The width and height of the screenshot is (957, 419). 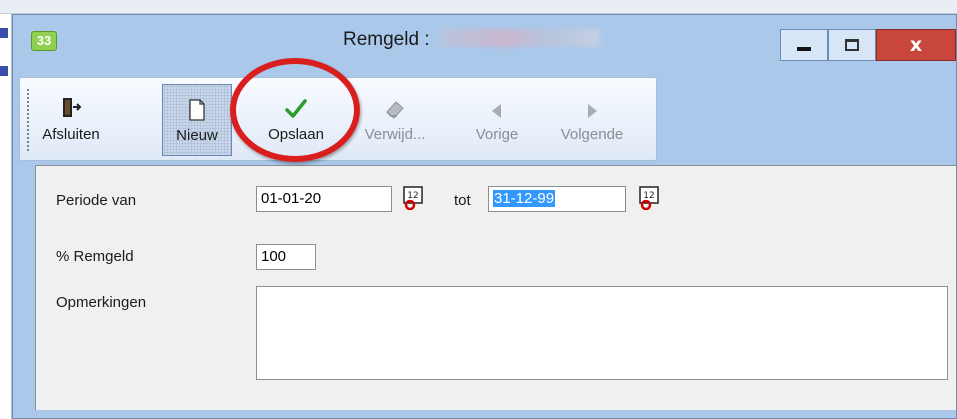 What do you see at coordinates (28, 120) in the screenshot?
I see `toolbar-grip` at bounding box center [28, 120].